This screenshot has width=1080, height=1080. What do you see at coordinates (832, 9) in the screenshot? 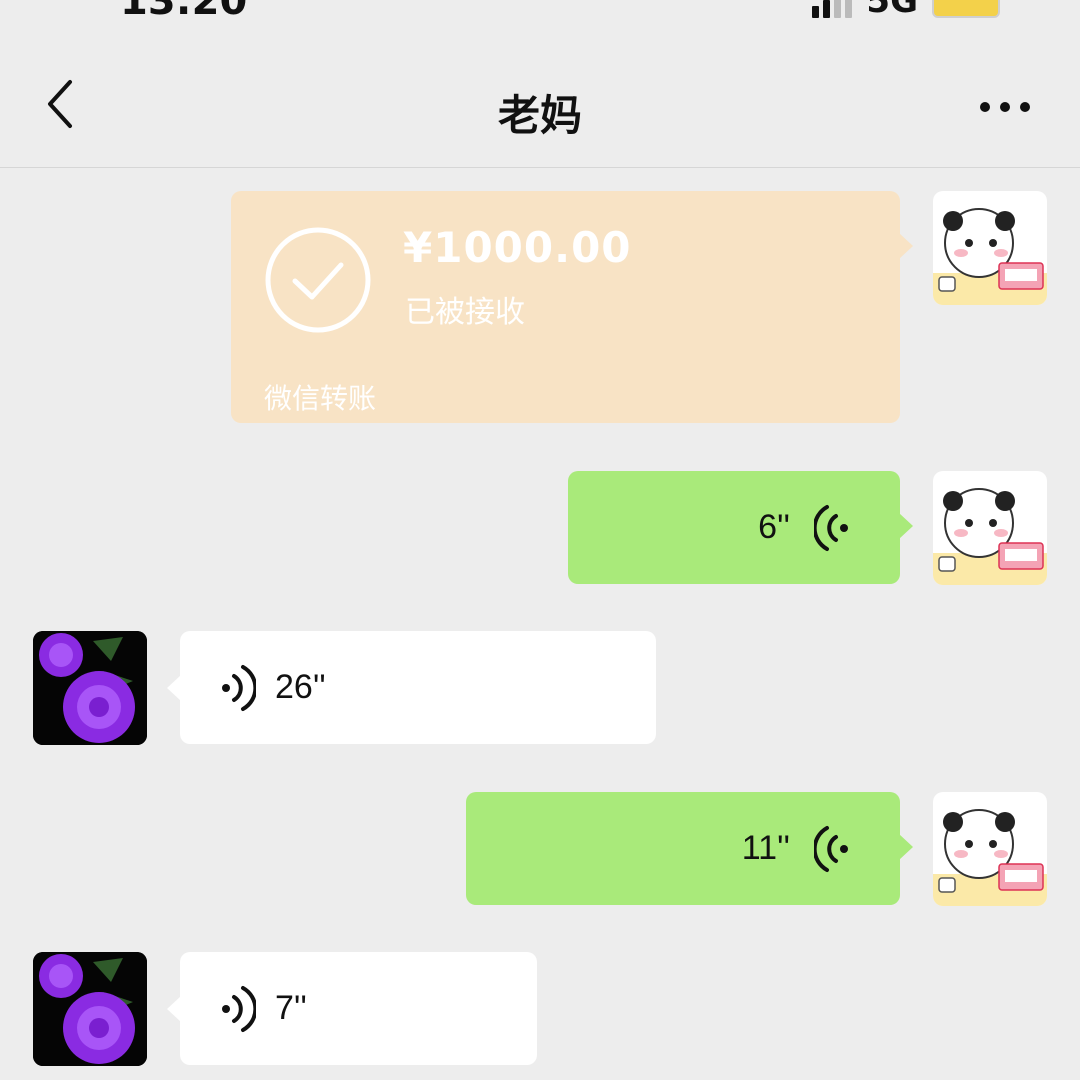
I see `signal-icon` at bounding box center [832, 9].